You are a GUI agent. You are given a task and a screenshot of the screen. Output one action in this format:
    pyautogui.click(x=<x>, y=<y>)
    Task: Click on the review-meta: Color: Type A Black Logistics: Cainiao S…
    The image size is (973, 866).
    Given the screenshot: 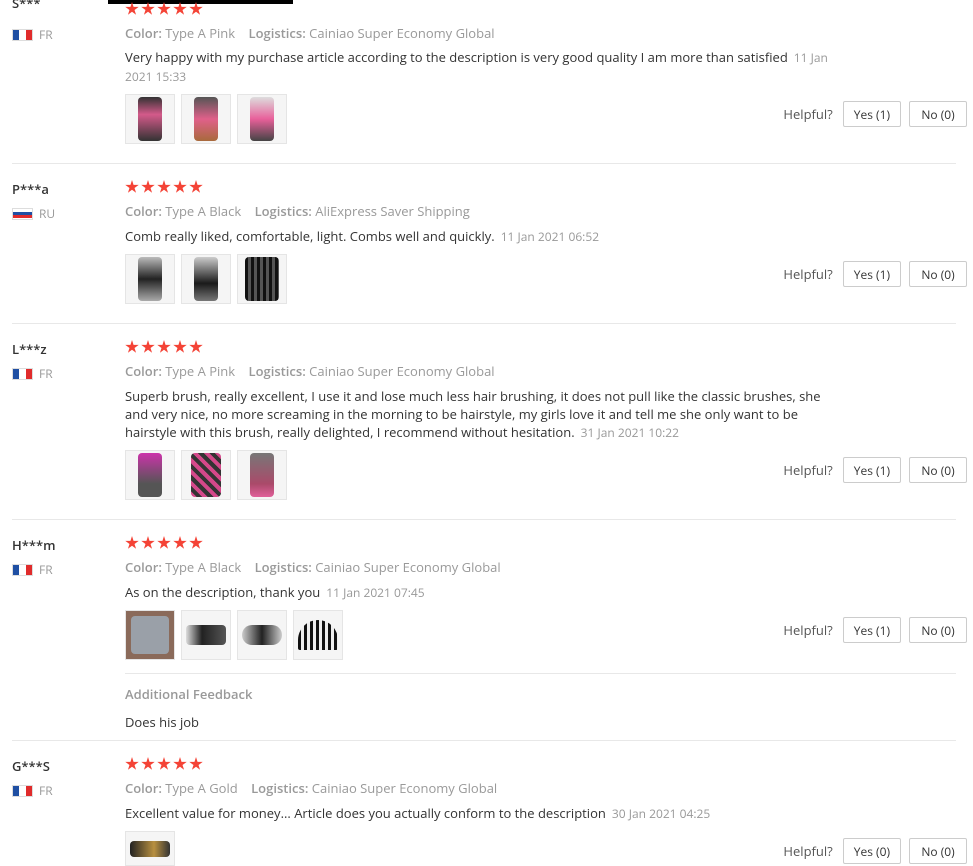 What is the action you would take?
    pyautogui.click(x=313, y=567)
    